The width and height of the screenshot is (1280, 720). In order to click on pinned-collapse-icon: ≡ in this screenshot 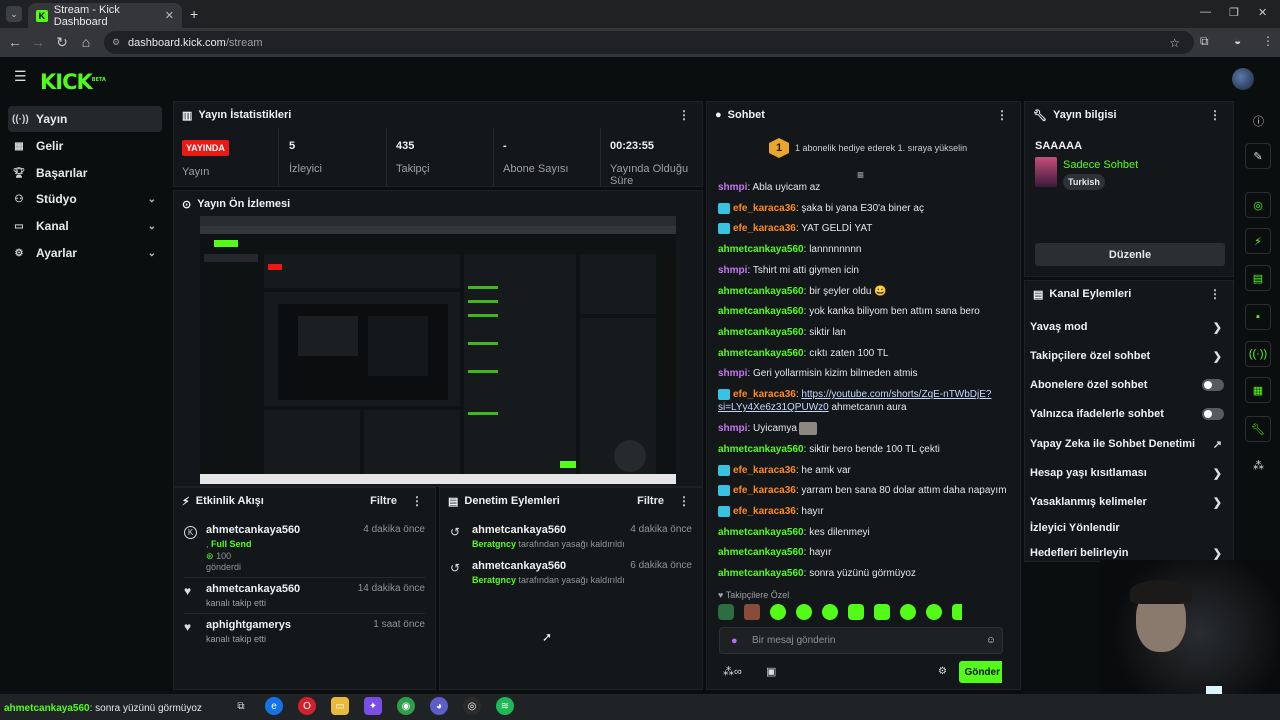, I will do `click(860, 175)`.